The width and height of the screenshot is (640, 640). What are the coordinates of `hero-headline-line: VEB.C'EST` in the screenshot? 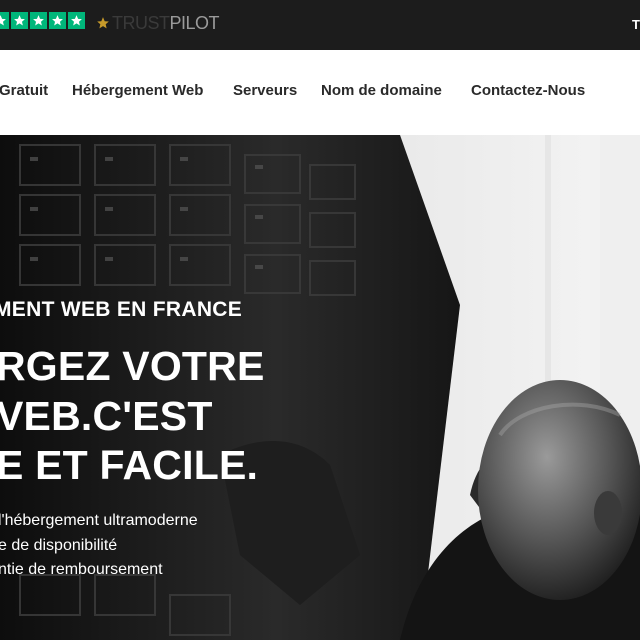 It's located at (106, 416).